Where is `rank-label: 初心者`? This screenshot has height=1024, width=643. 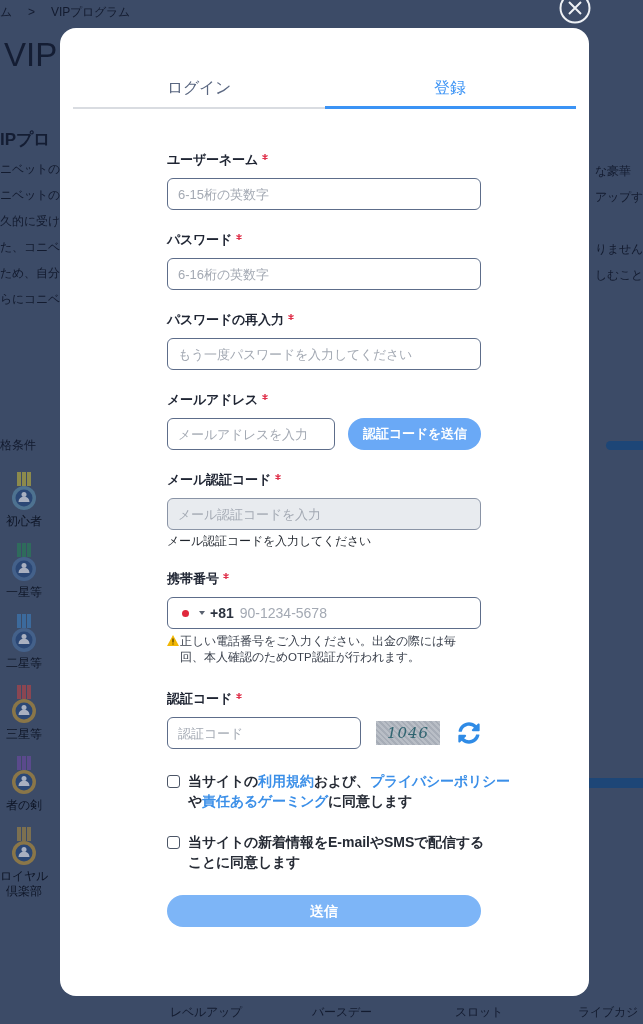
rank-label: 初心者 is located at coordinates (24, 521).